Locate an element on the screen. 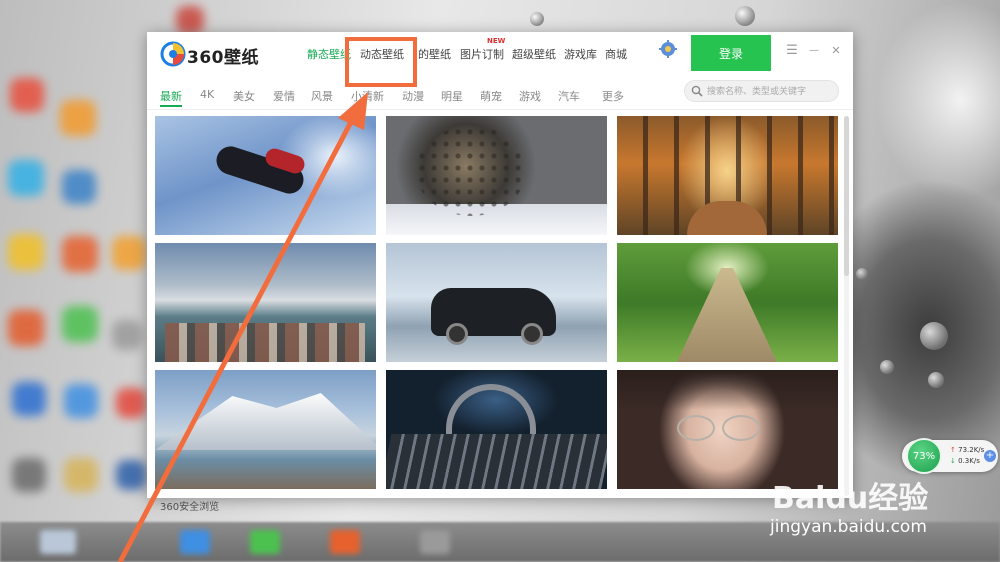  active-tab-indicator is located at coordinates (171, 106).